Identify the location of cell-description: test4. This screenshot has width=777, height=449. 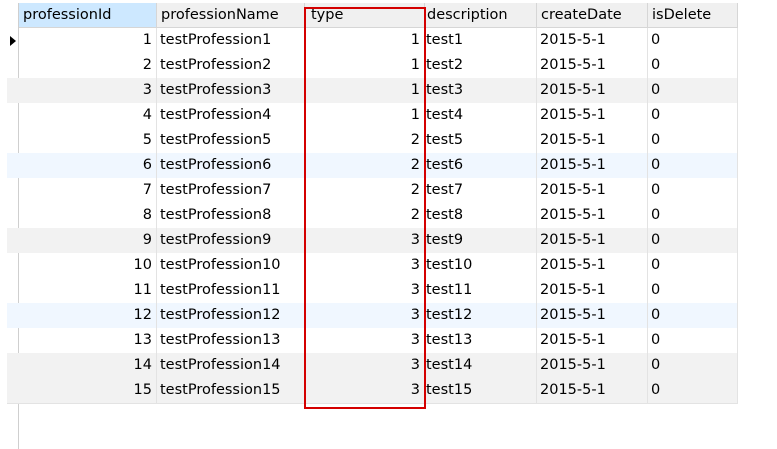
(481, 115).